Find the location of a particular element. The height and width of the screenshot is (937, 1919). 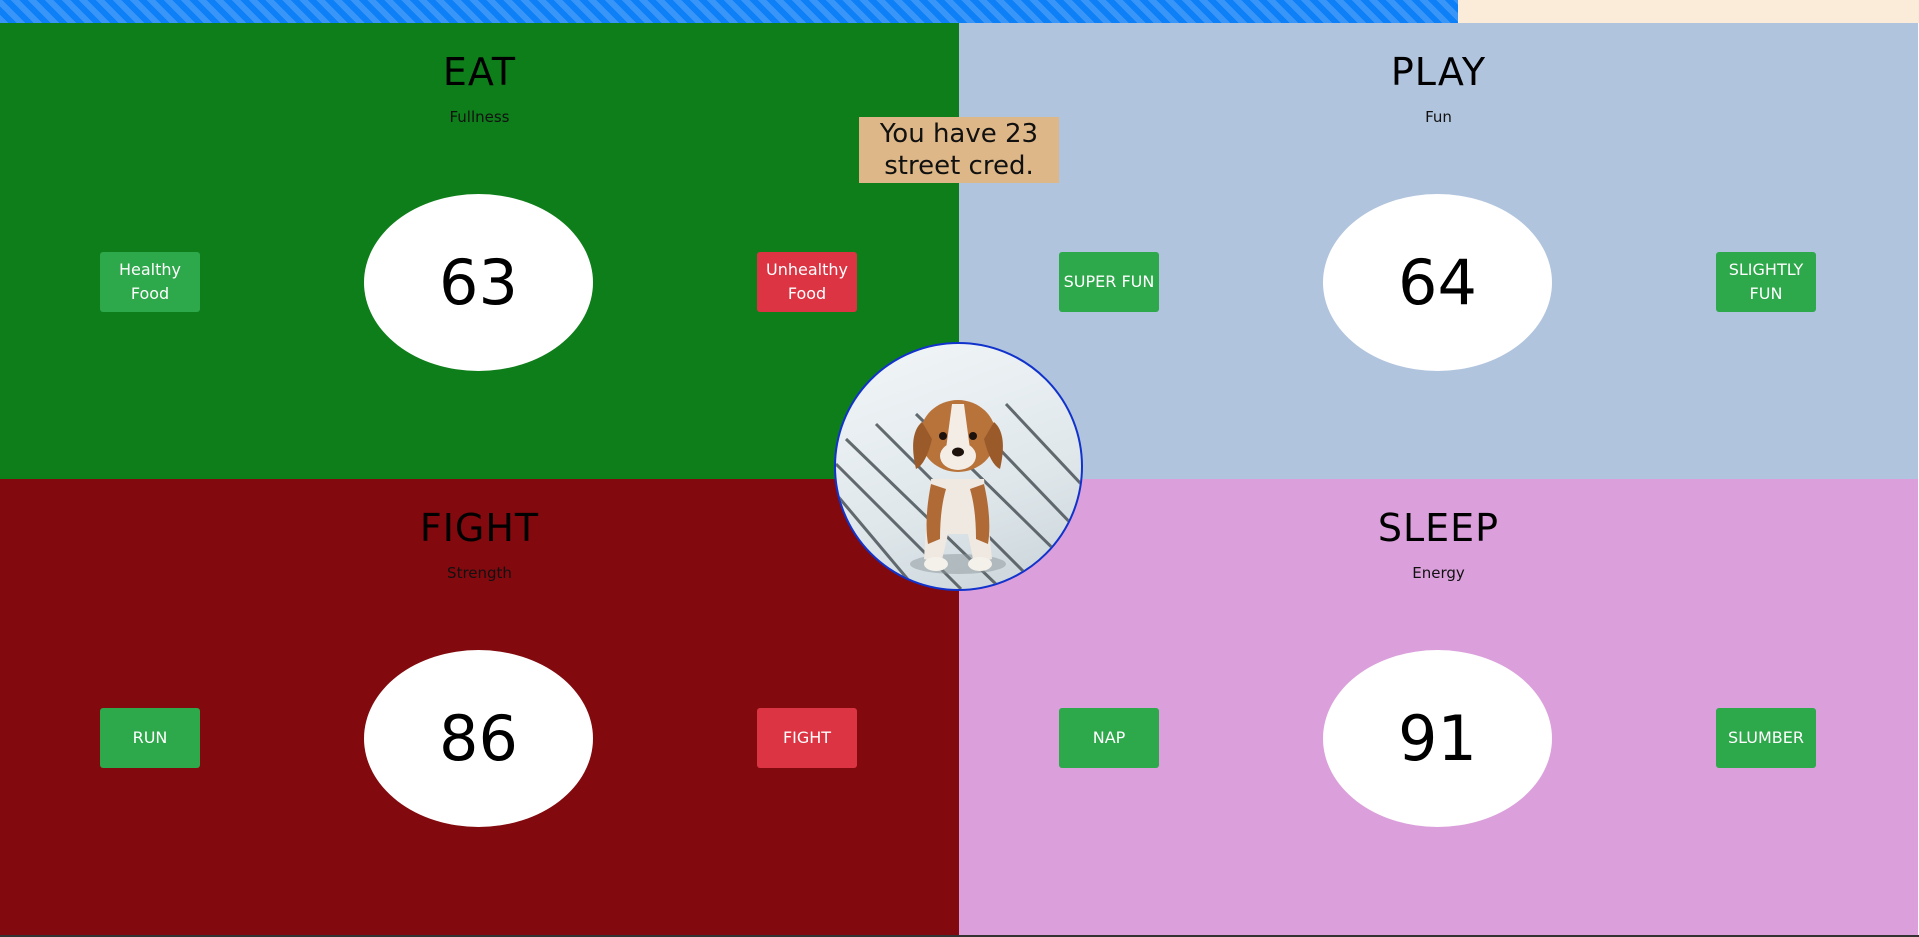

strength-value: 86 is located at coordinates (478, 738).